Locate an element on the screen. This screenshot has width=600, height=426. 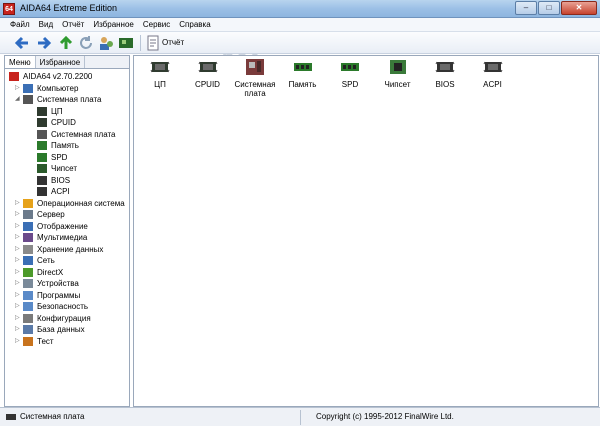
tree-item: ▷ Программы is located at coordinates (67, 296).